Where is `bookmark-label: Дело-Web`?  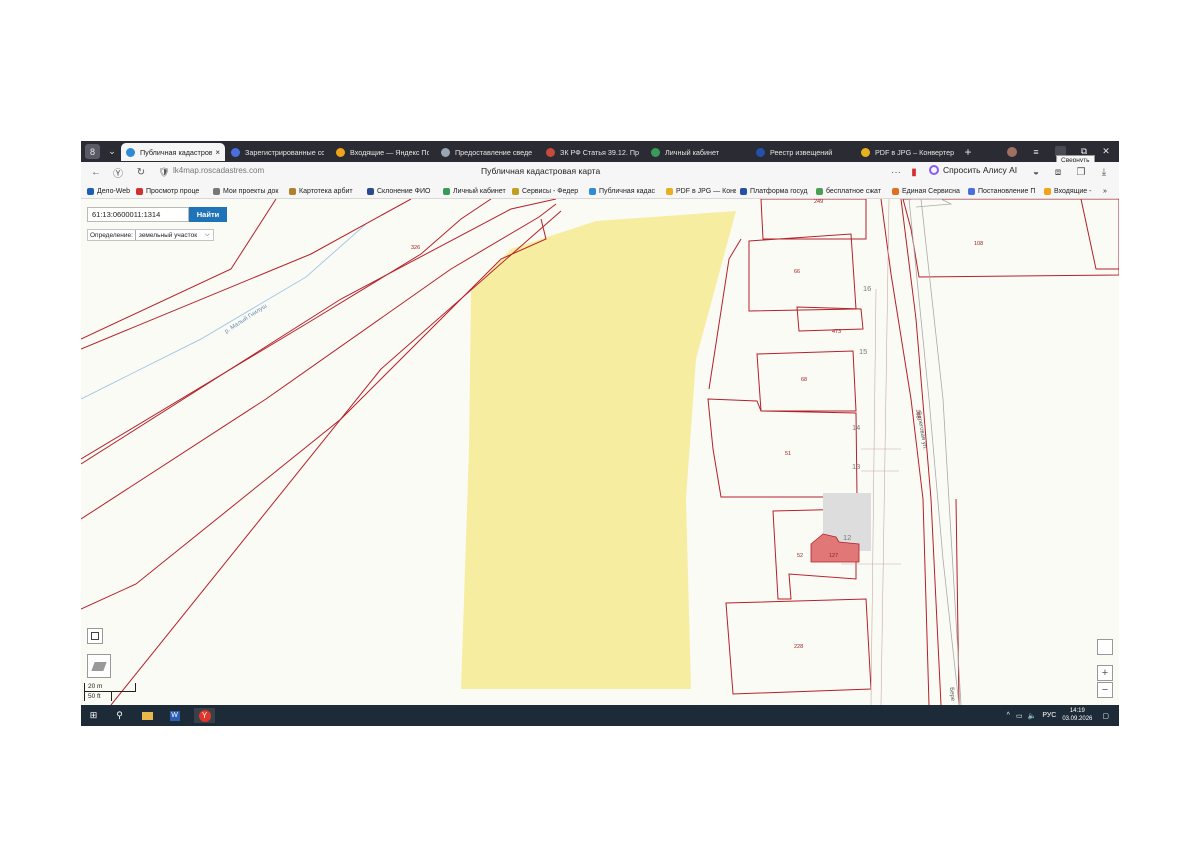
bookmark-label: Дело-Web is located at coordinates (114, 191).